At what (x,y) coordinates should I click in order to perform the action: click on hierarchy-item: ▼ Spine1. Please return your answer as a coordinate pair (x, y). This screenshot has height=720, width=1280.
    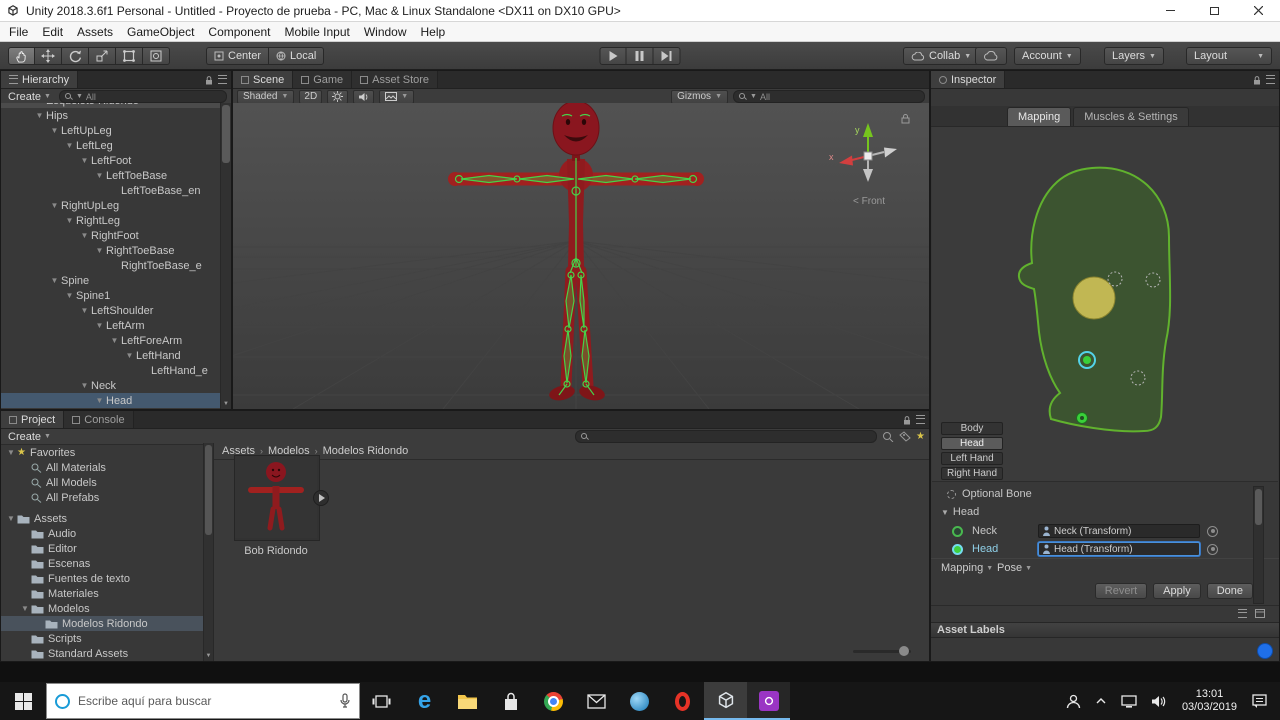
    Looking at the image, I should click on (111, 295).